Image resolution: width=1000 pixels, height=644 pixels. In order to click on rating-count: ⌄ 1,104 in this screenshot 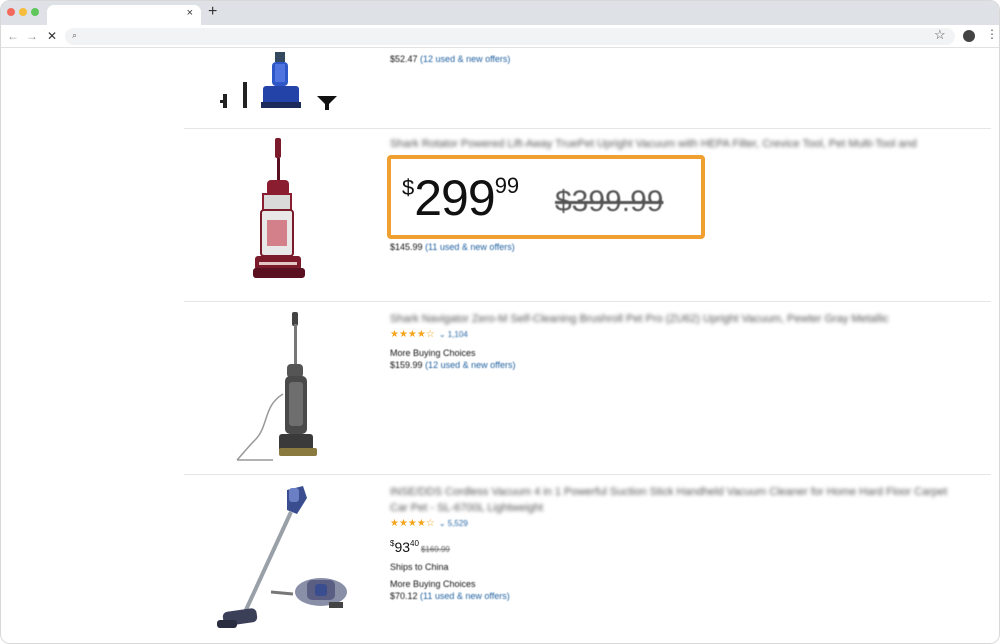, I will do `click(453, 334)`.